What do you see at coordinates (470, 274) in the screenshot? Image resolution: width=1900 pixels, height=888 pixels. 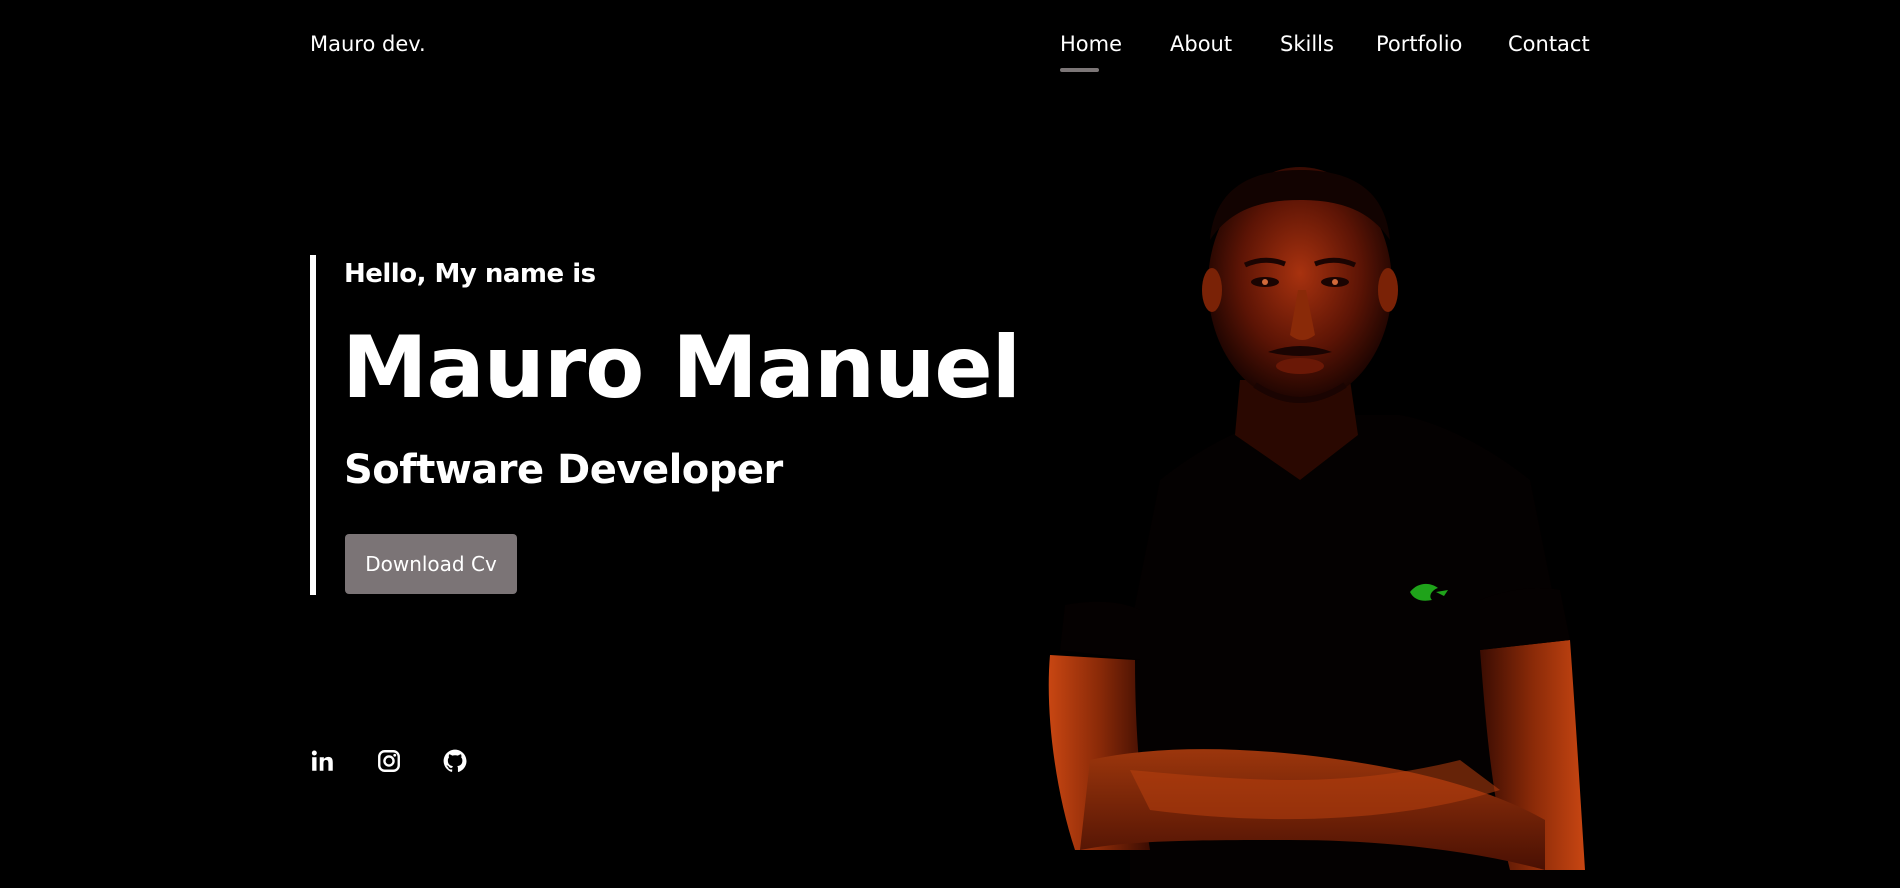 I see `hero-greeting: Hello, My name is` at bounding box center [470, 274].